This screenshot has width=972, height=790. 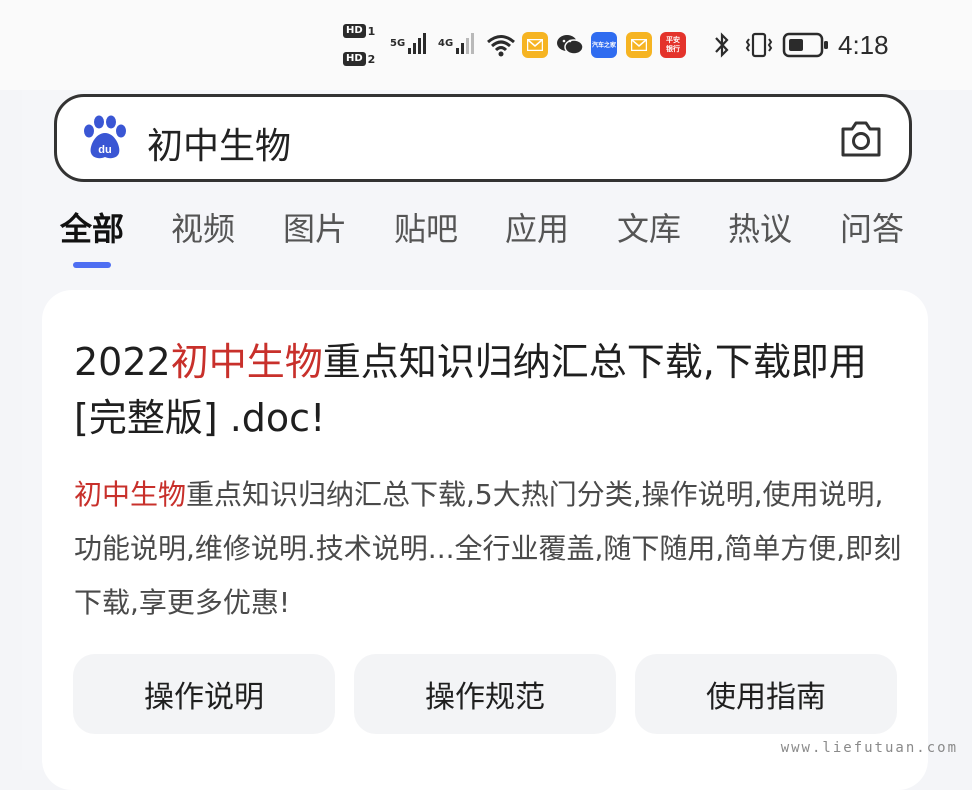 What do you see at coordinates (759, 45) in the screenshot?
I see `vibrate-icon` at bounding box center [759, 45].